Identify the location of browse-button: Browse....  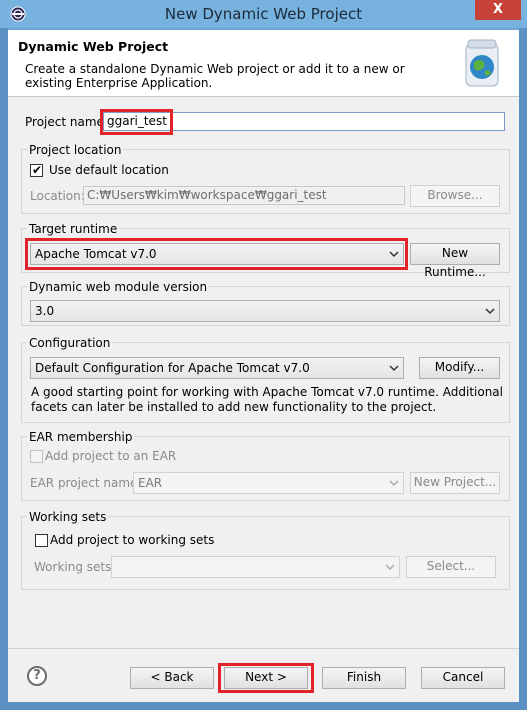
(455, 196).